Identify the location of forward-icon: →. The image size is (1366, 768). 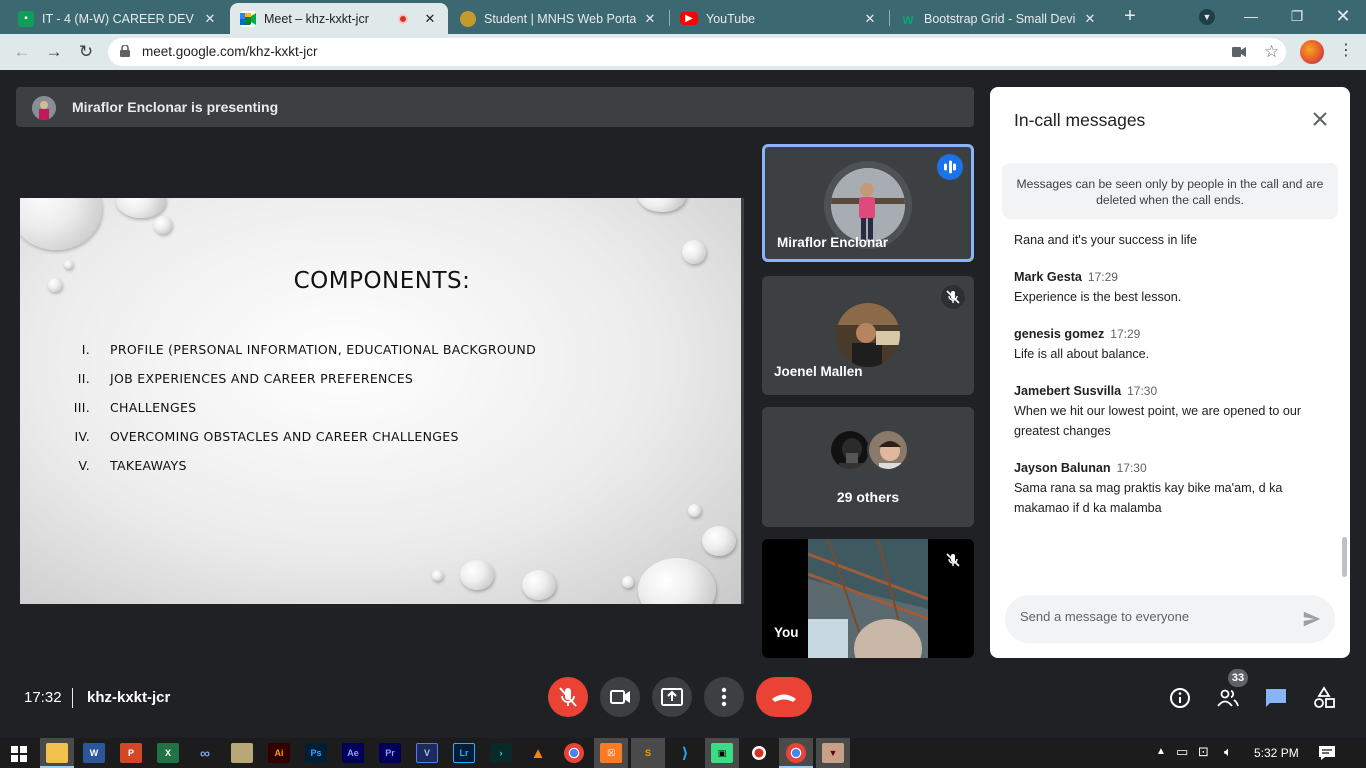
(54, 52).